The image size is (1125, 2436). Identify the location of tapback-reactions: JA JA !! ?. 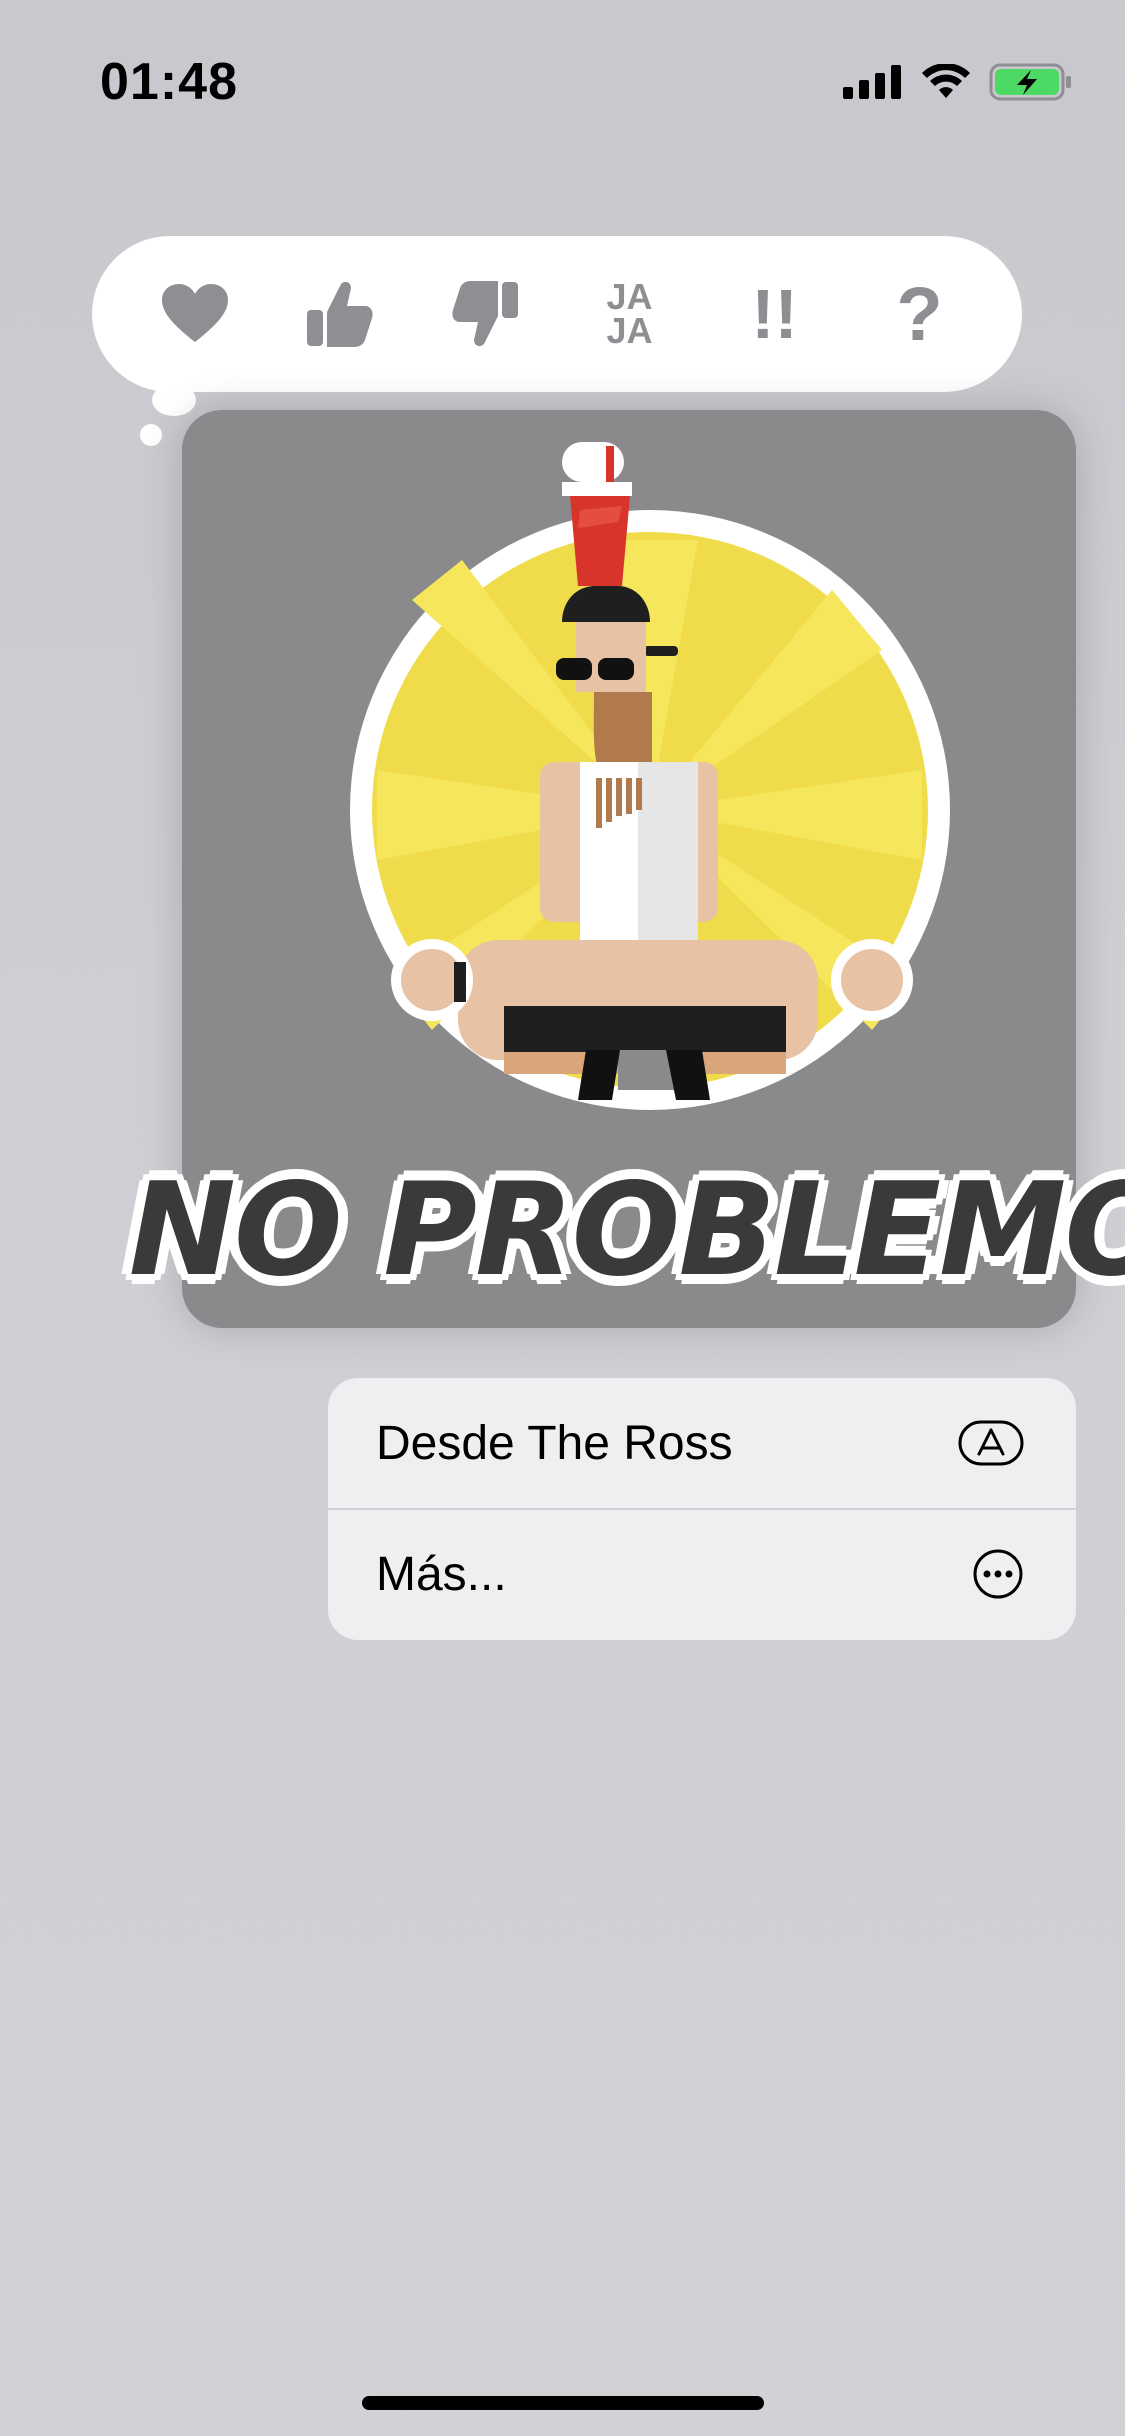
(557, 314).